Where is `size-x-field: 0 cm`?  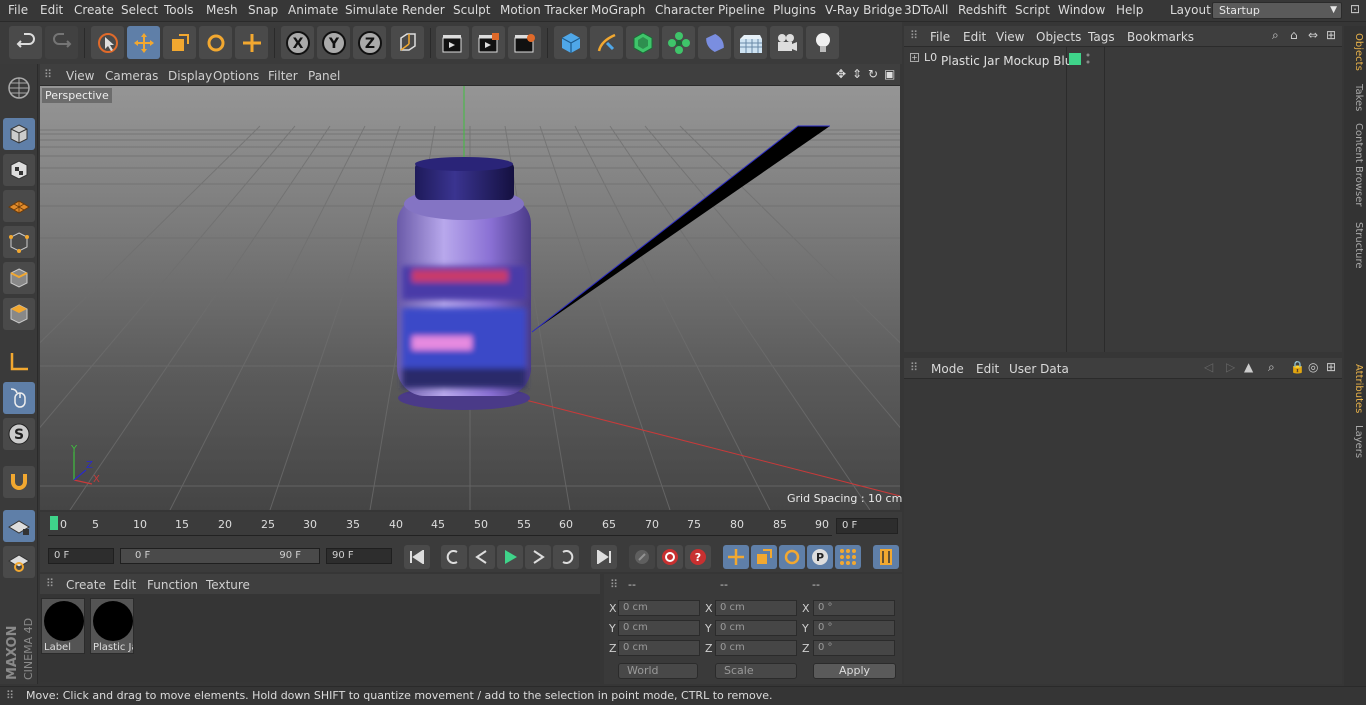
size-x-field: 0 cm is located at coordinates (756, 608).